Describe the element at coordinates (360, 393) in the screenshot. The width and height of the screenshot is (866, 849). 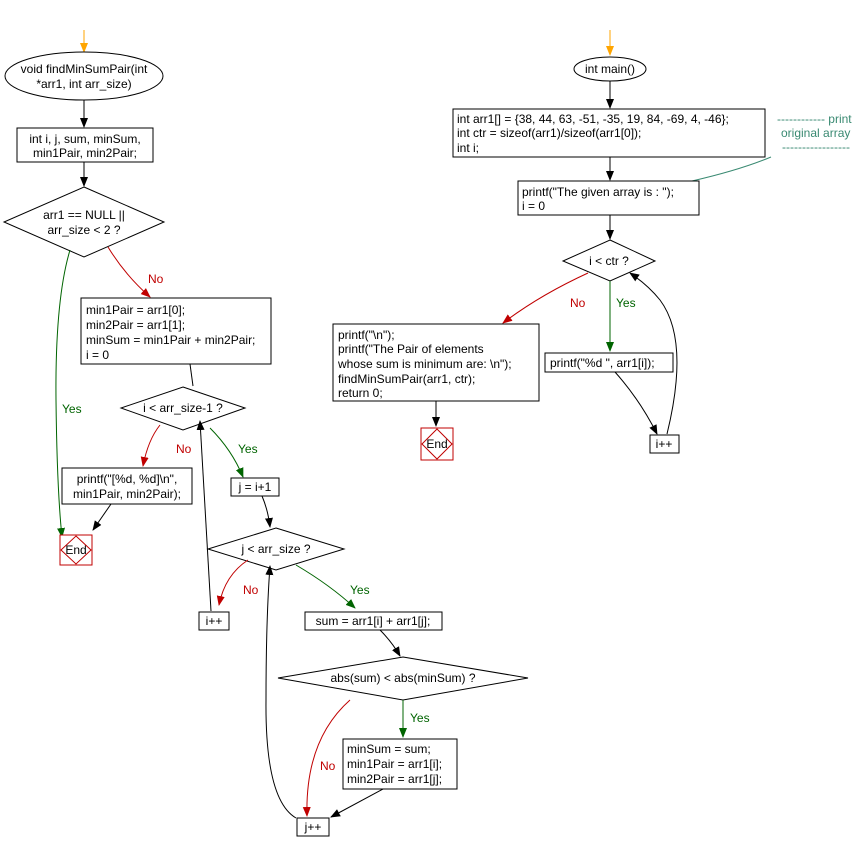
I see `final-line: return 0;` at that location.